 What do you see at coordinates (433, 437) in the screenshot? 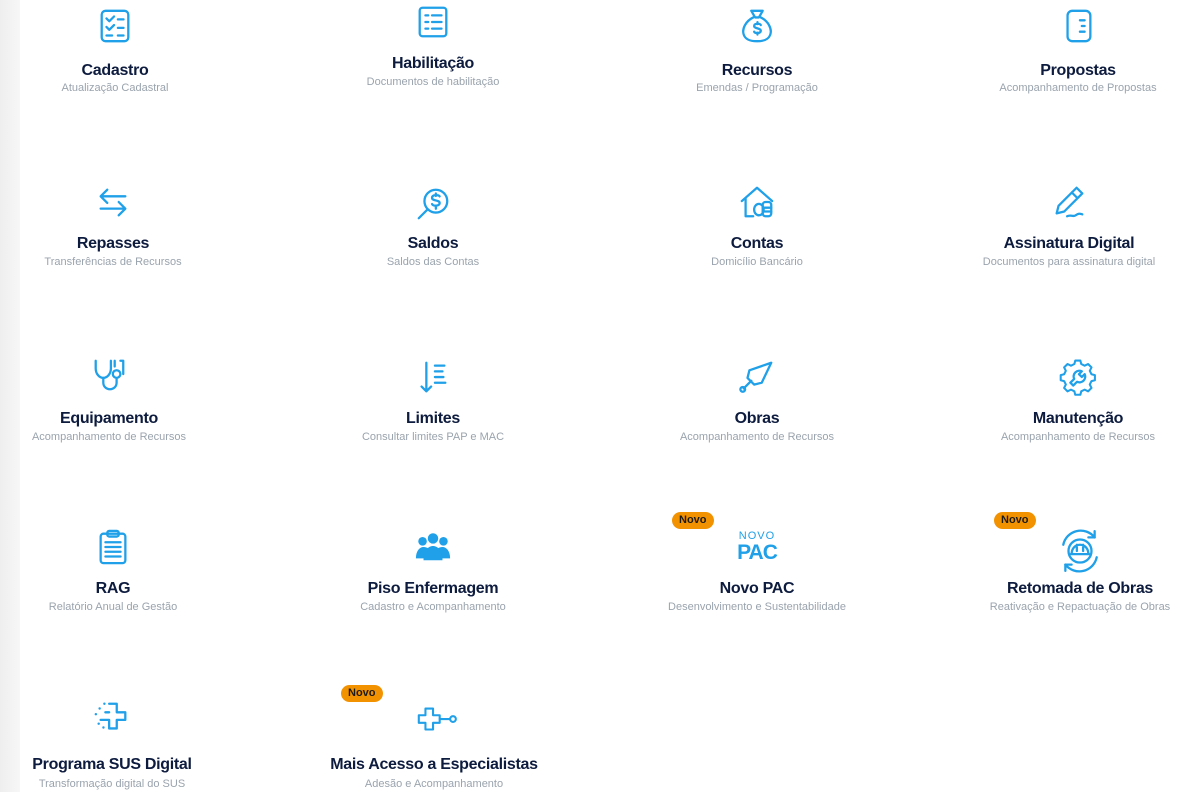
I see `tile-subtitle: Consultar limites PAP e MAC` at bounding box center [433, 437].